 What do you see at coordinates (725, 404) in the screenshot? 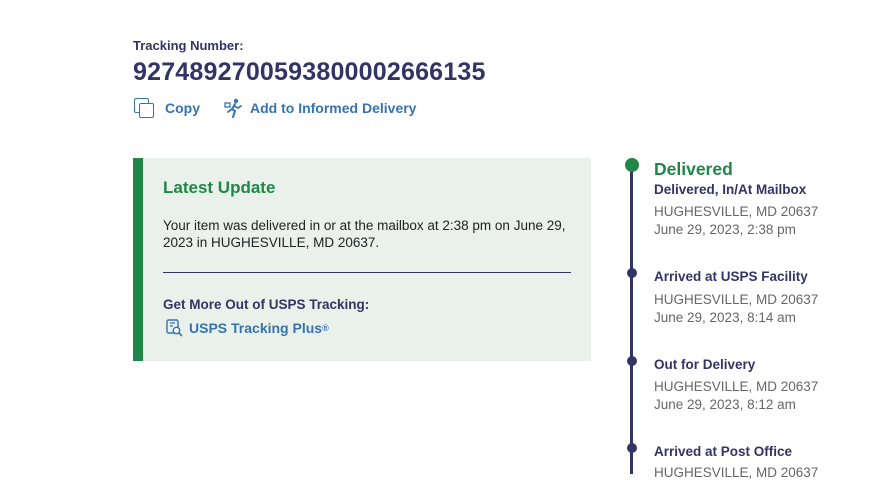
I see `event-time: June 29, 2023, 8:12 am` at bounding box center [725, 404].